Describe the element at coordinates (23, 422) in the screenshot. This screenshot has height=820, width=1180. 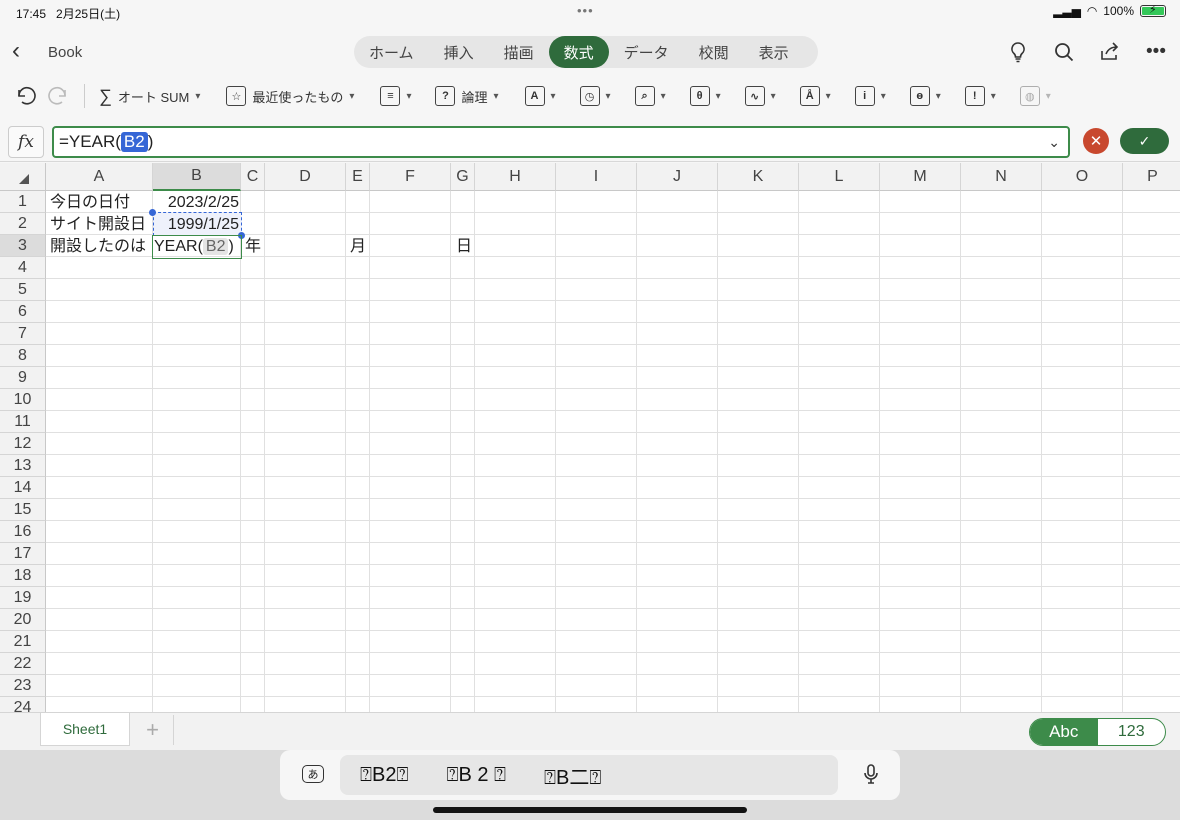
I see `row-header-11: 11` at that location.